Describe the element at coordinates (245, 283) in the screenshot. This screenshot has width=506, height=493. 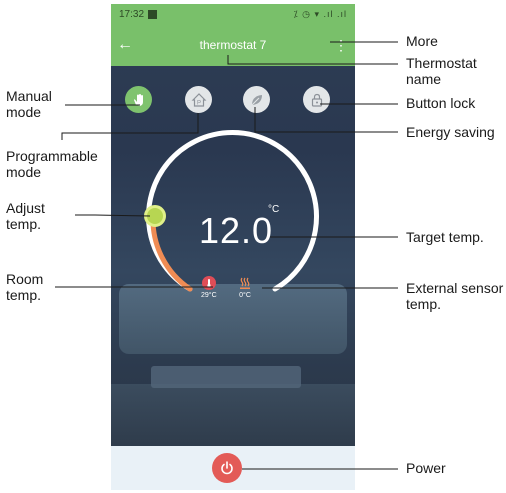
I see `floor-heat-icon` at that location.